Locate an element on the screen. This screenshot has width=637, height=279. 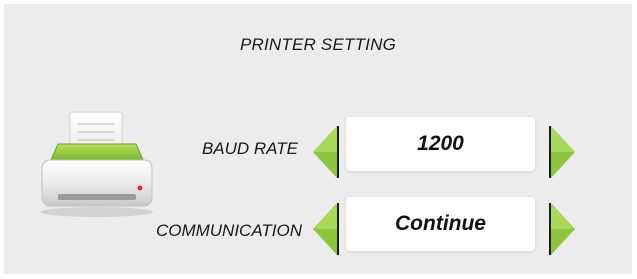
communication-increase-button is located at coordinates (563, 229).